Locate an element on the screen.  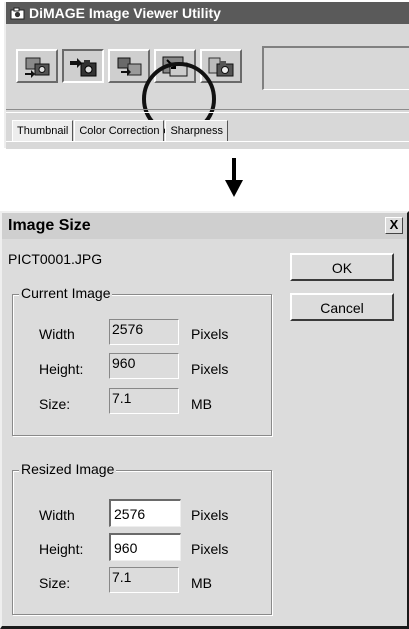
current-height-value: 960 is located at coordinates (144, 366).